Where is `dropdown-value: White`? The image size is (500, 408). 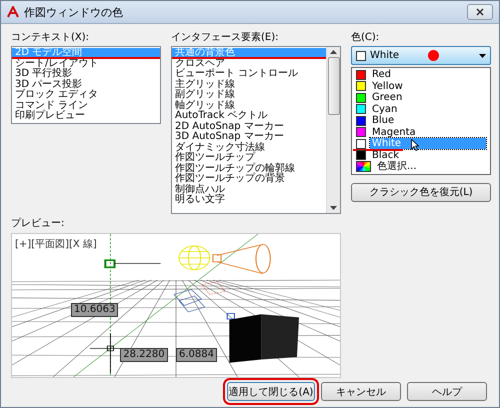
dropdown-value: White is located at coordinates (385, 55).